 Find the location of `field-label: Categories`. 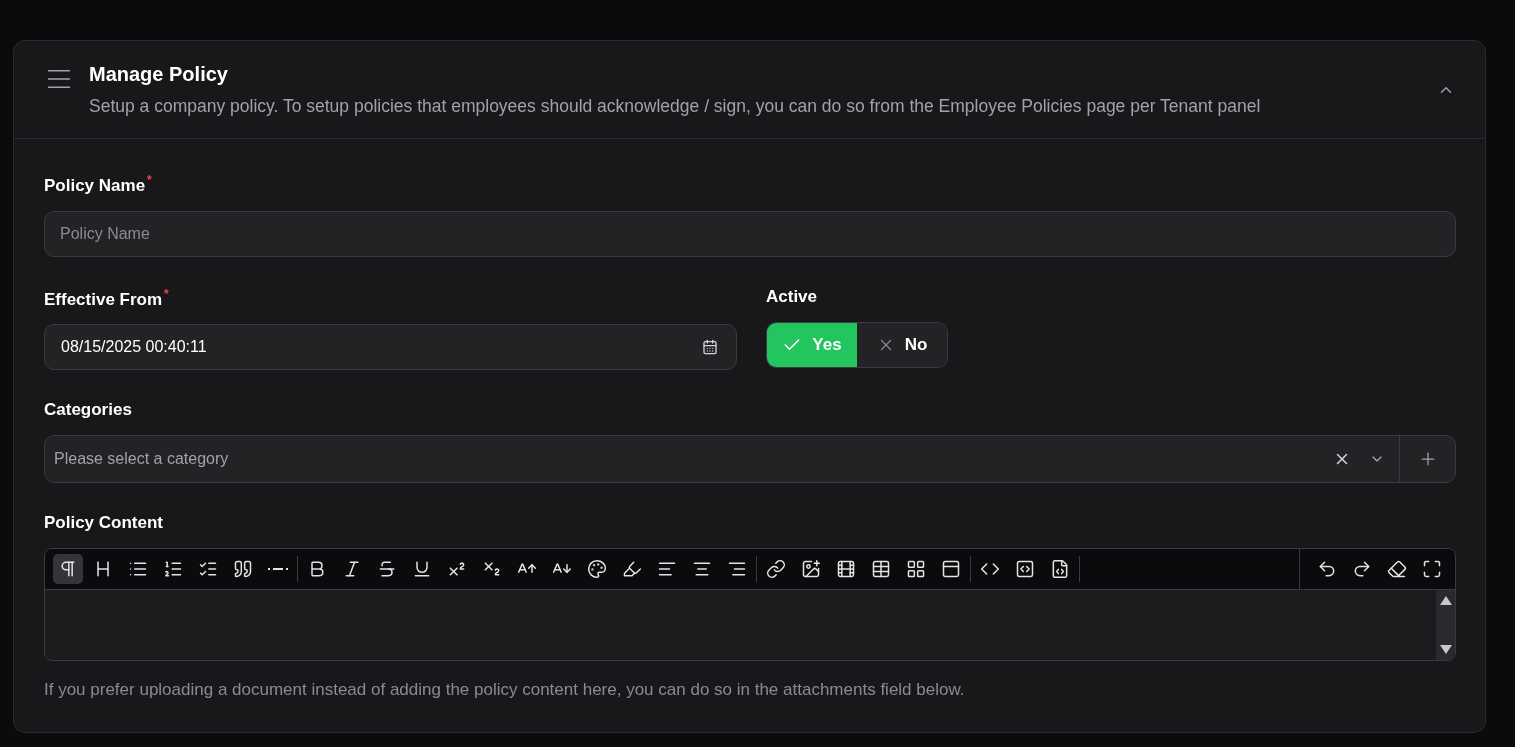

field-label: Categories is located at coordinates (88, 410).